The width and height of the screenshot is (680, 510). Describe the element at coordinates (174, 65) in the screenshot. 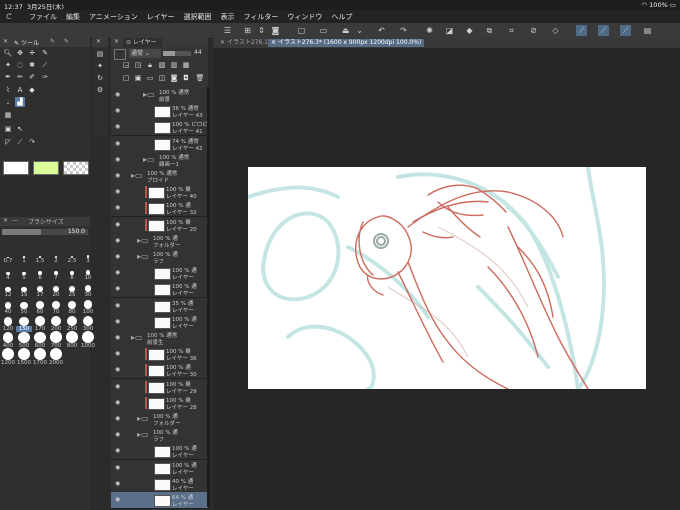

I see `mask-icon: ▥` at that location.